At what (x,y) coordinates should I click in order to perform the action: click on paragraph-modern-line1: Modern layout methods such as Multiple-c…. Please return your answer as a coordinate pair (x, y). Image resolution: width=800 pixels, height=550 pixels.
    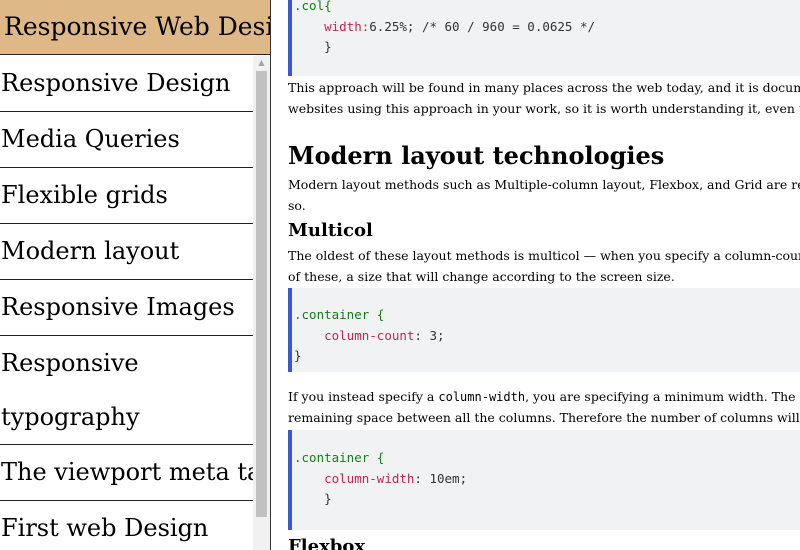
    Looking at the image, I should click on (544, 184).